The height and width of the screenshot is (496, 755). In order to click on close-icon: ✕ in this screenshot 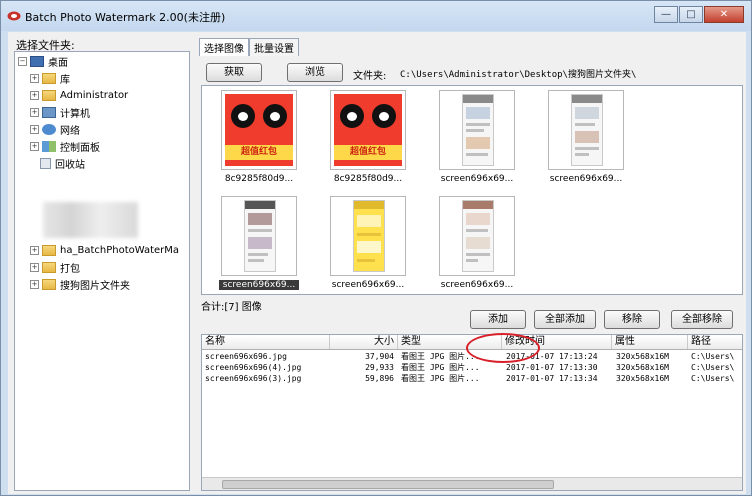, I will do `click(724, 14)`.